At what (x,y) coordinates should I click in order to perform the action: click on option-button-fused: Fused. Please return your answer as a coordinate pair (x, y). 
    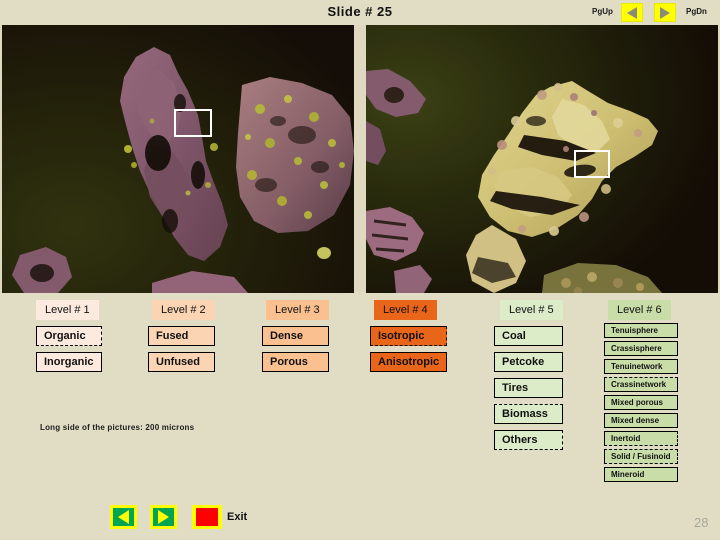
    Looking at the image, I should click on (181, 336).